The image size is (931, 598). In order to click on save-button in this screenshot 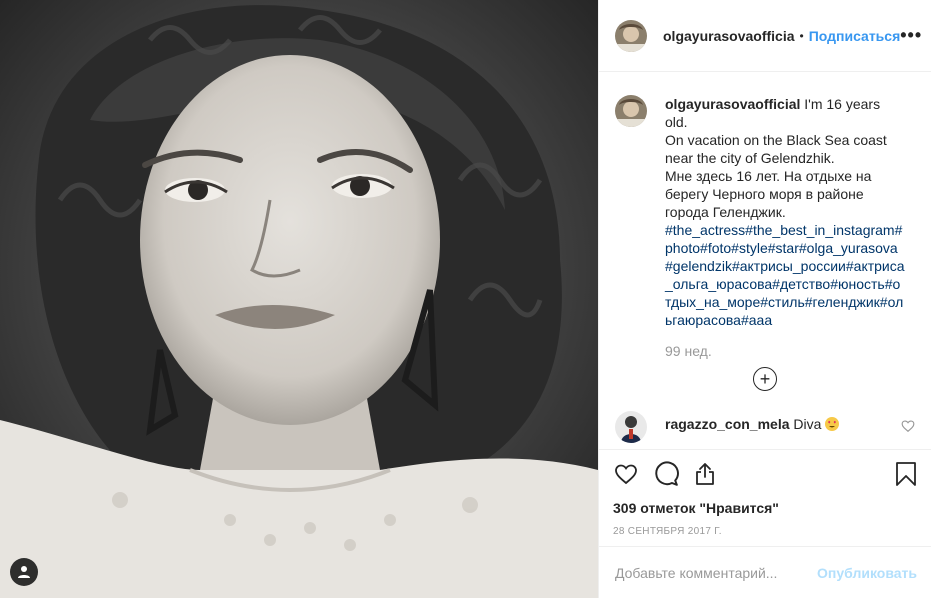, I will do `click(906, 474)`.